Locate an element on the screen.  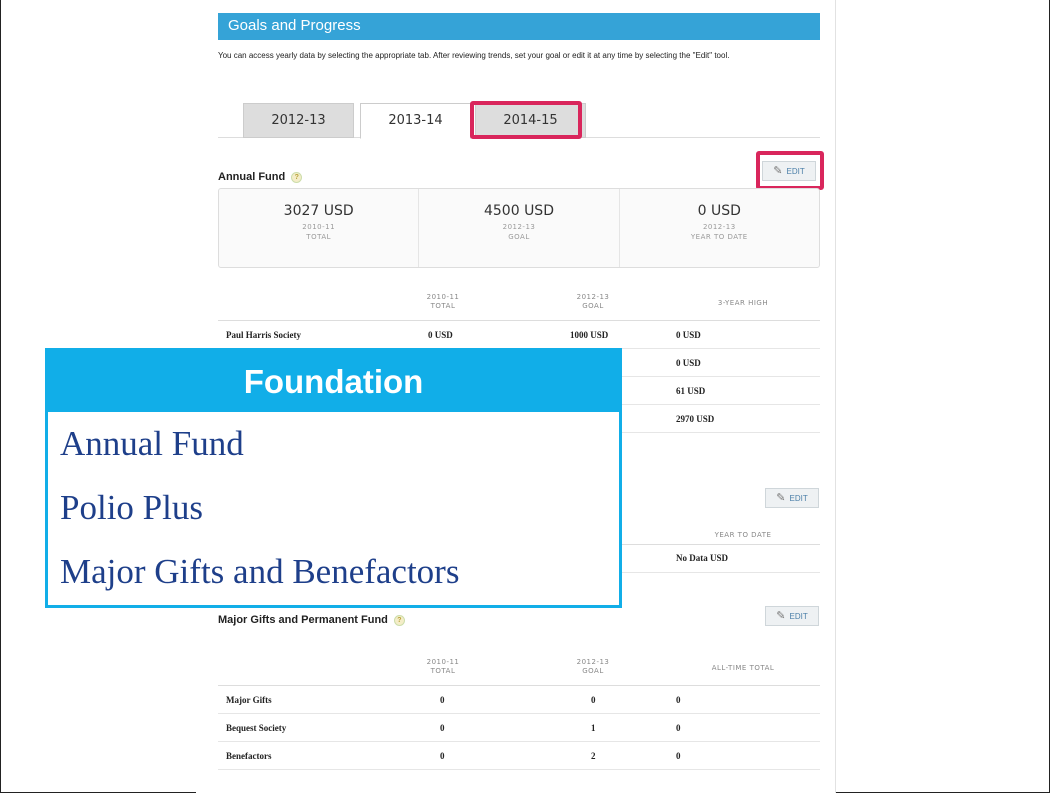
summary-value: 0 USD is located at coordinates (719, 211).